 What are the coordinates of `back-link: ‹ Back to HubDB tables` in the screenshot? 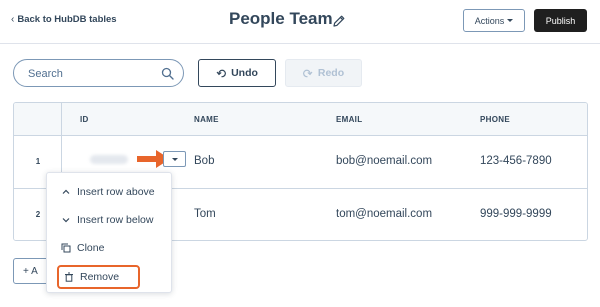 It's located at (64, 19).